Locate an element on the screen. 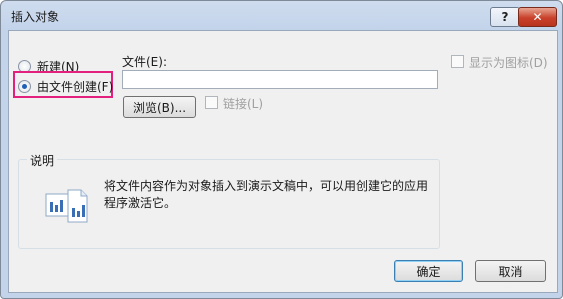 Image resolution: width=563 pixels, height=299 pixels. radio-from-file-circle is located at coordinates (24, 86).